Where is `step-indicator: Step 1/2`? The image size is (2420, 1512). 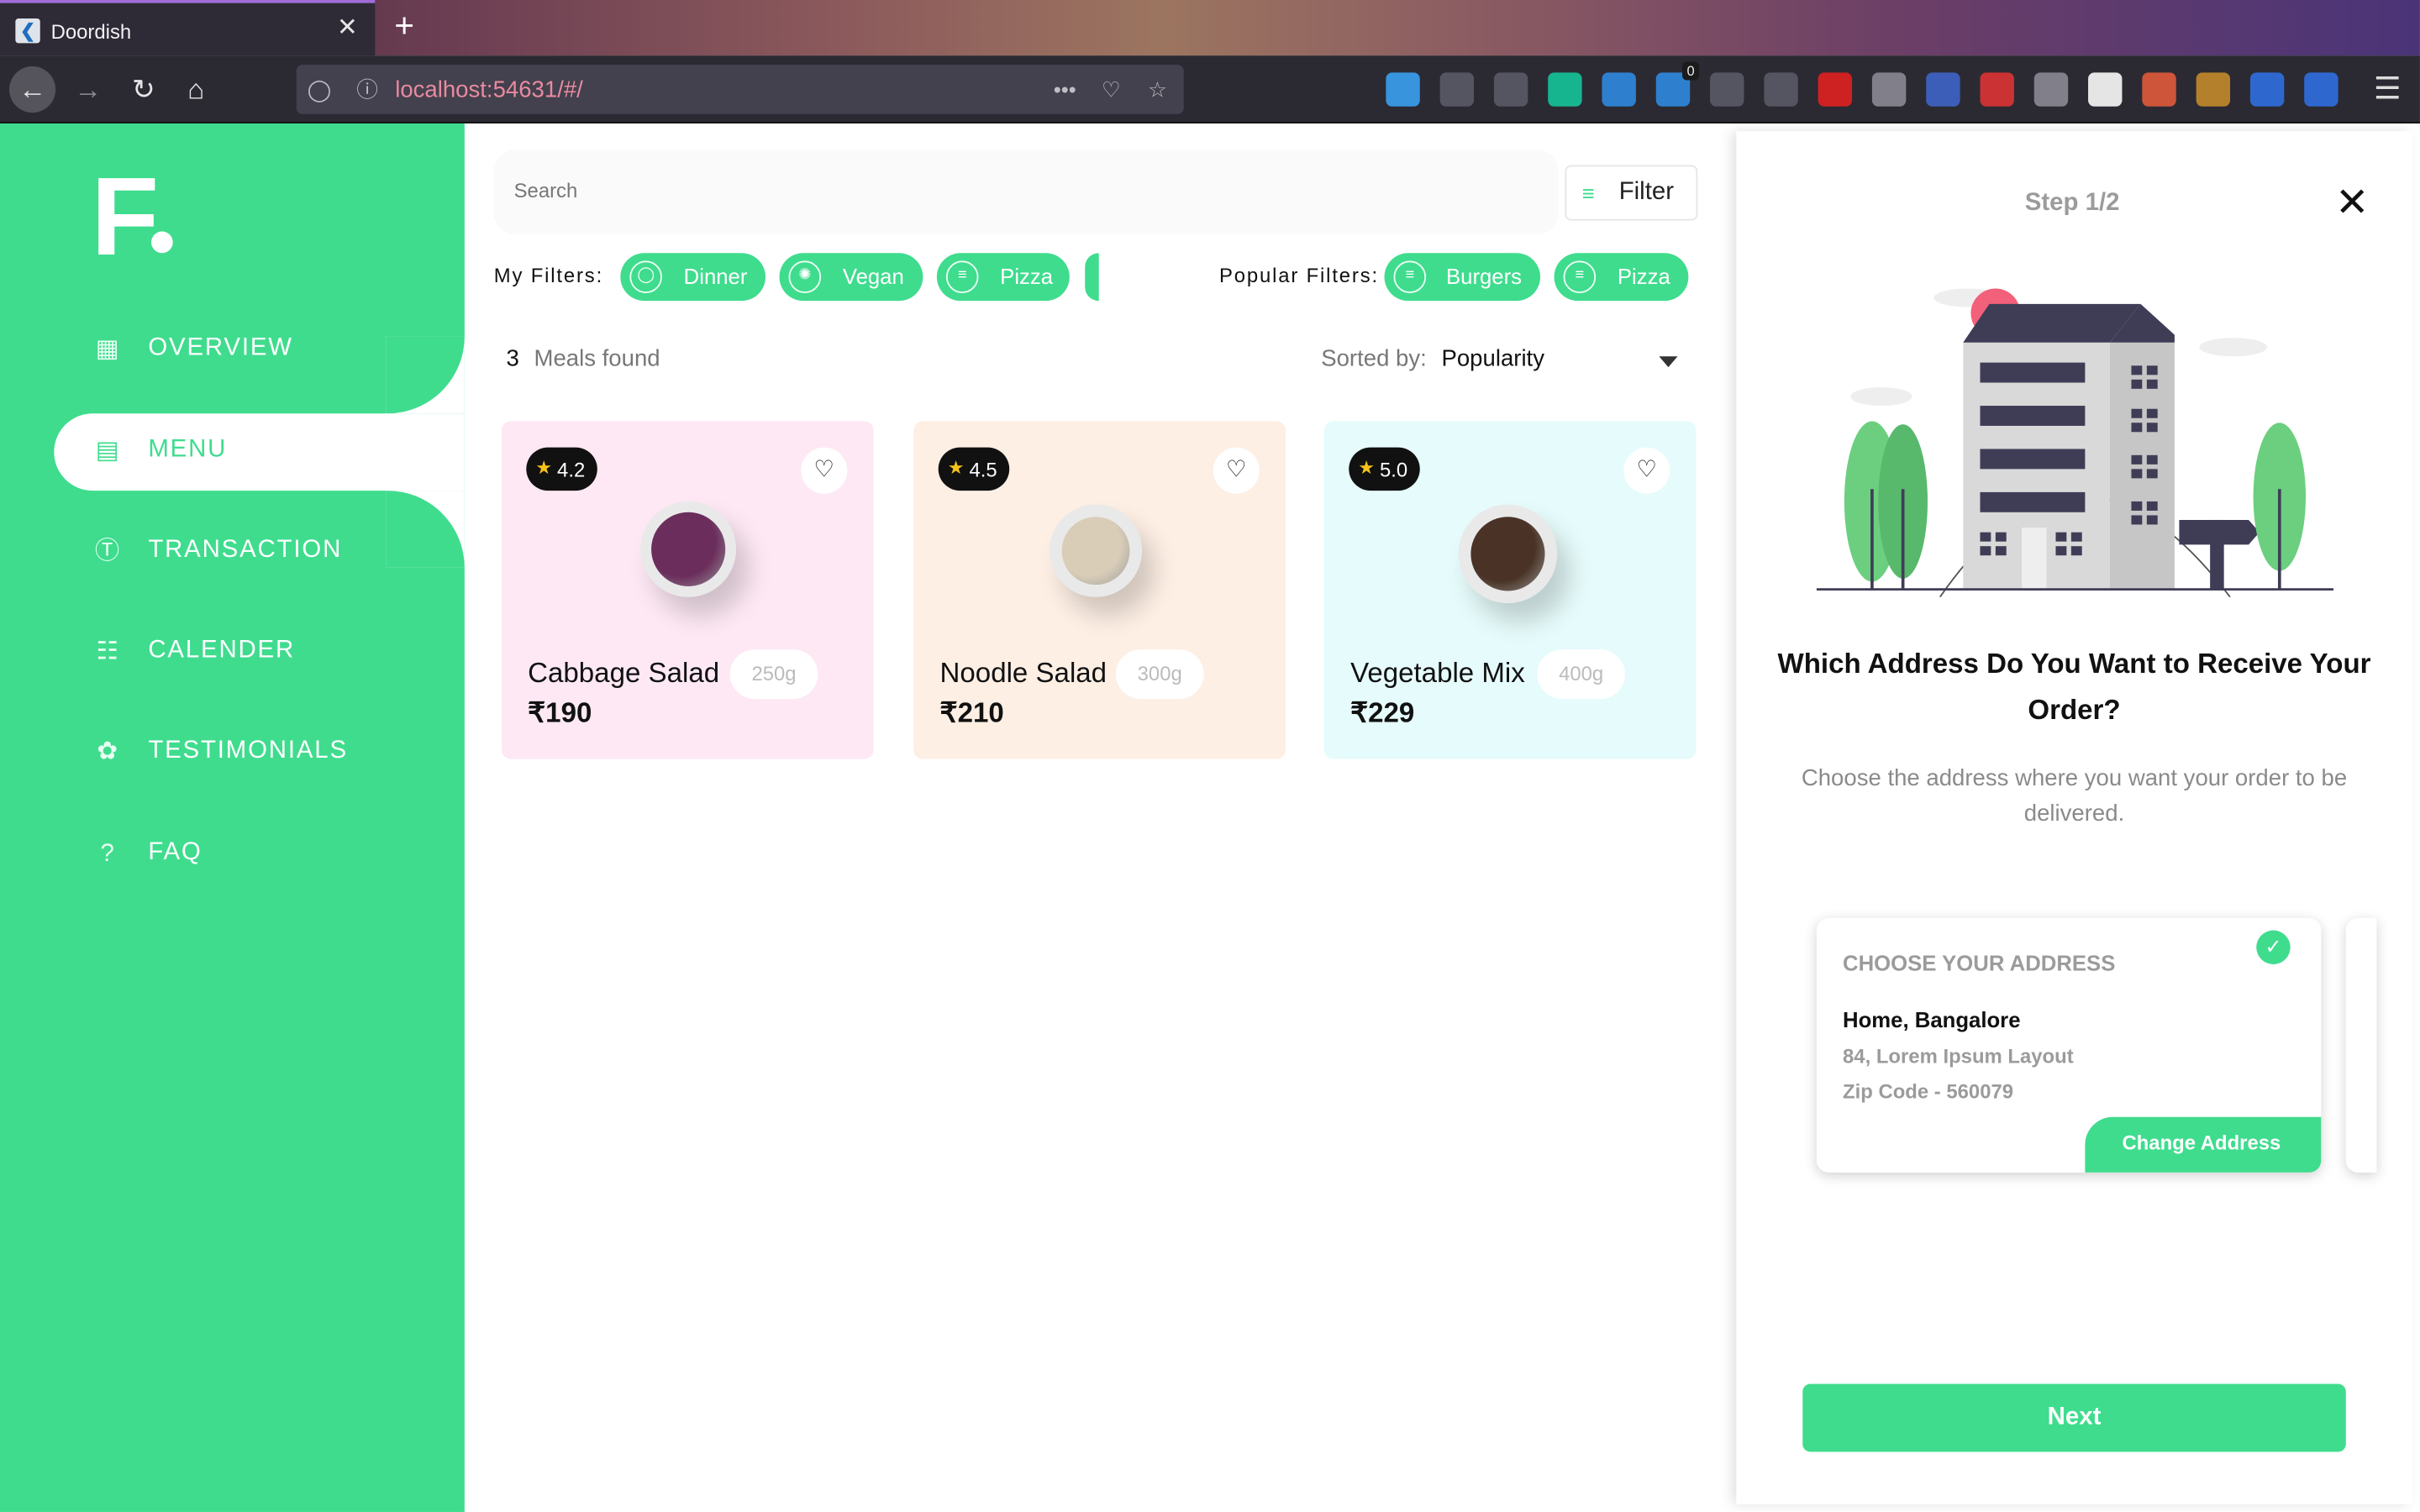 step-indicator: Step 1/2 is located at coordinates (2072, 203).